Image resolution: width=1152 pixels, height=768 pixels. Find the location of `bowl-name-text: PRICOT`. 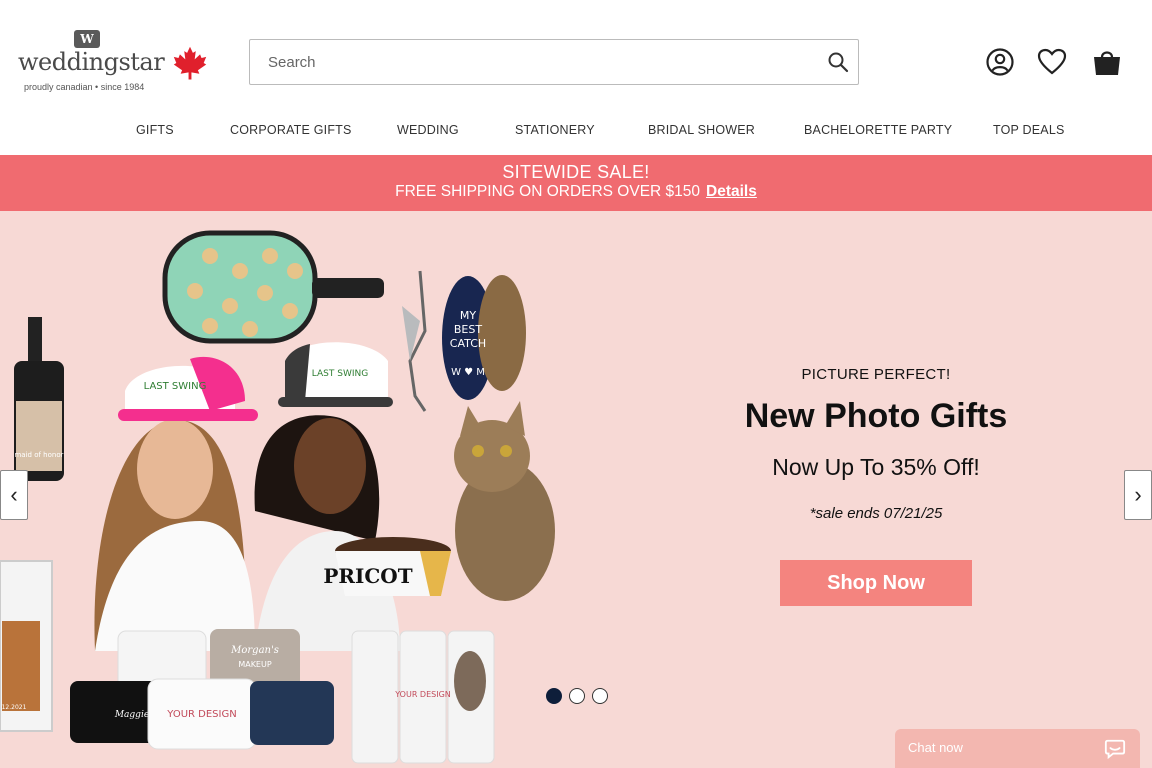

bowl-name-text: PRICOT is located at coordinates (367, 576).